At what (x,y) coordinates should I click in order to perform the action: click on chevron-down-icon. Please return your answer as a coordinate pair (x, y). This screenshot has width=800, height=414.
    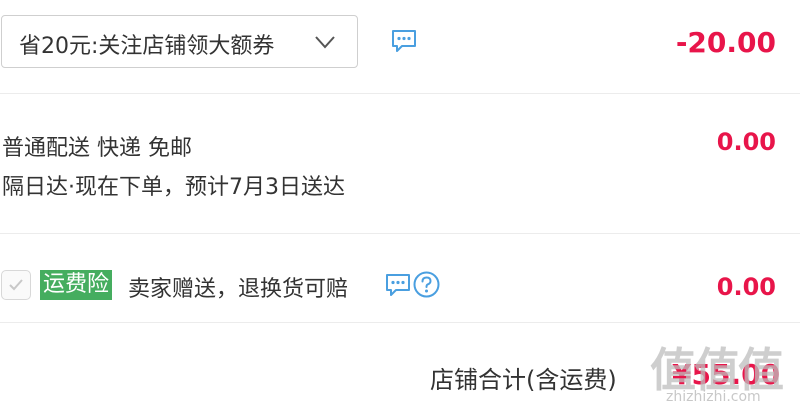
    Looking at the image, I should click on (325, 42).